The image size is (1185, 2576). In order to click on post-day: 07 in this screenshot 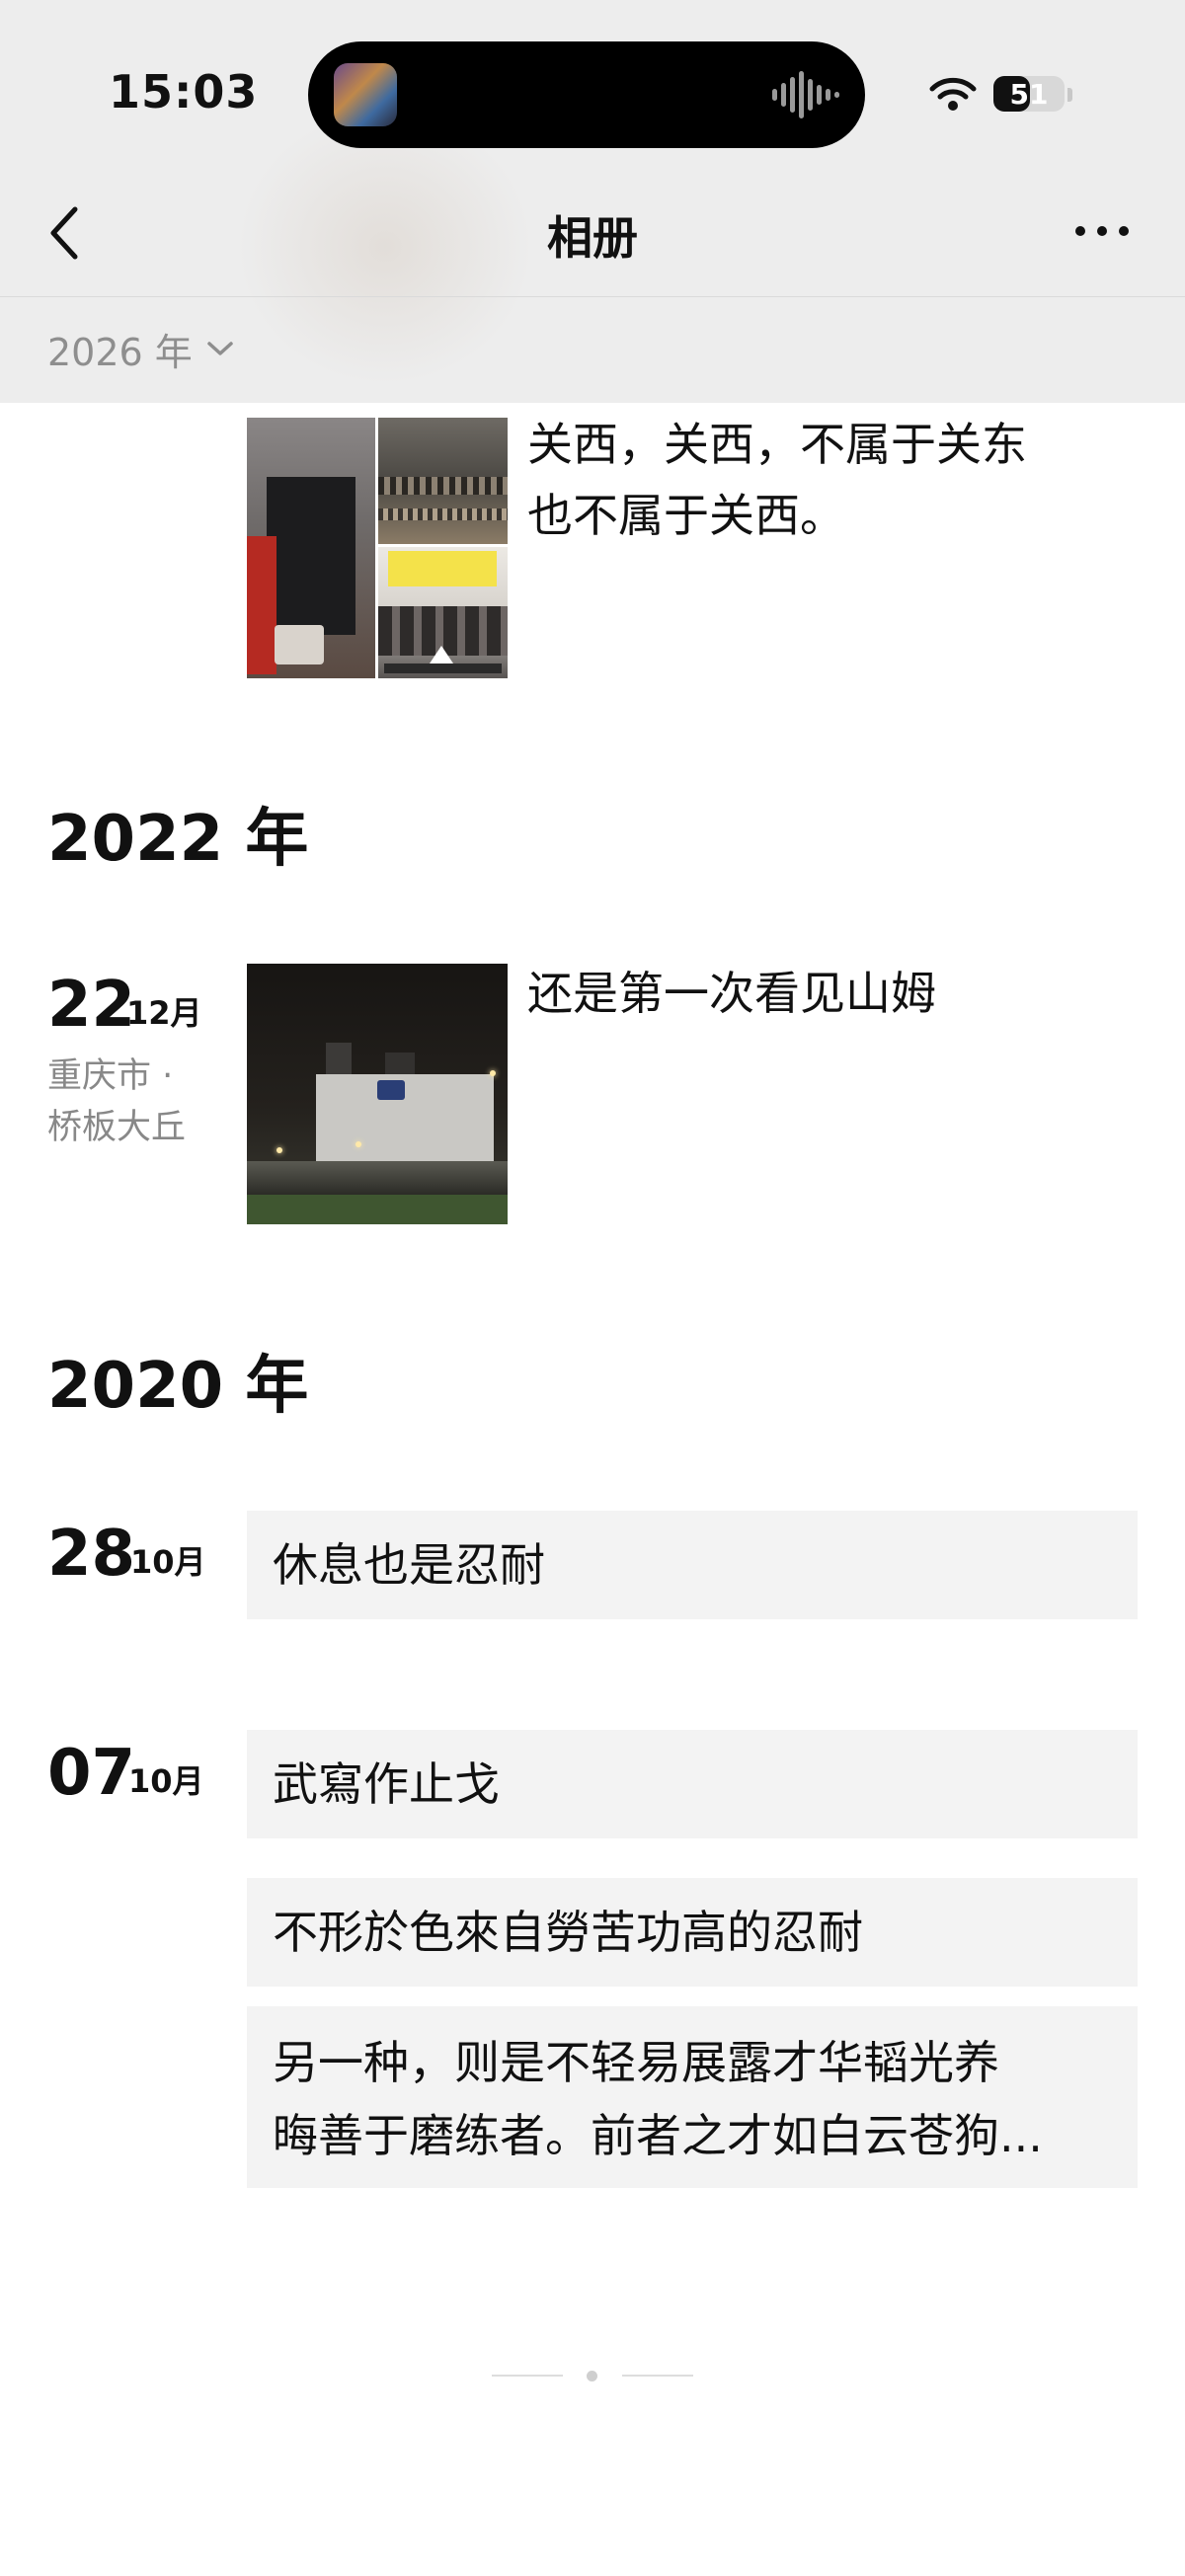, I will do `click(92, 1773)`.